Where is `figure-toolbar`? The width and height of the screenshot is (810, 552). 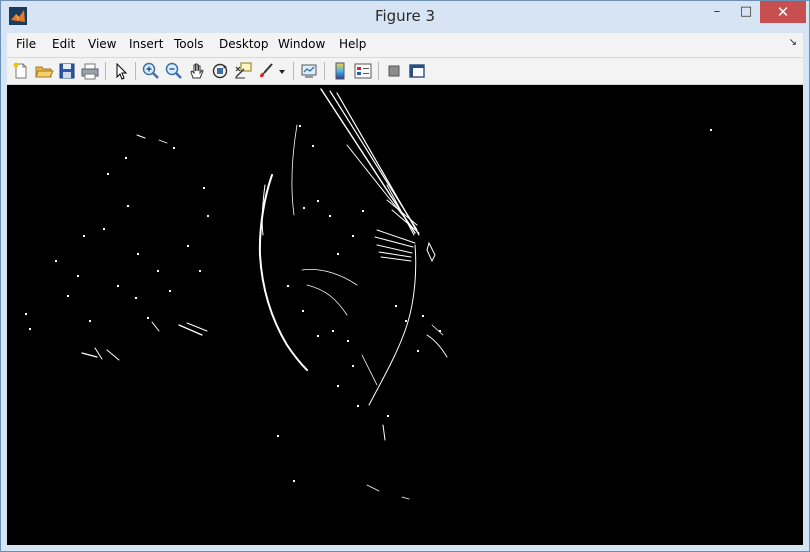
figure-toolbar is located at coordinates (405, 71).